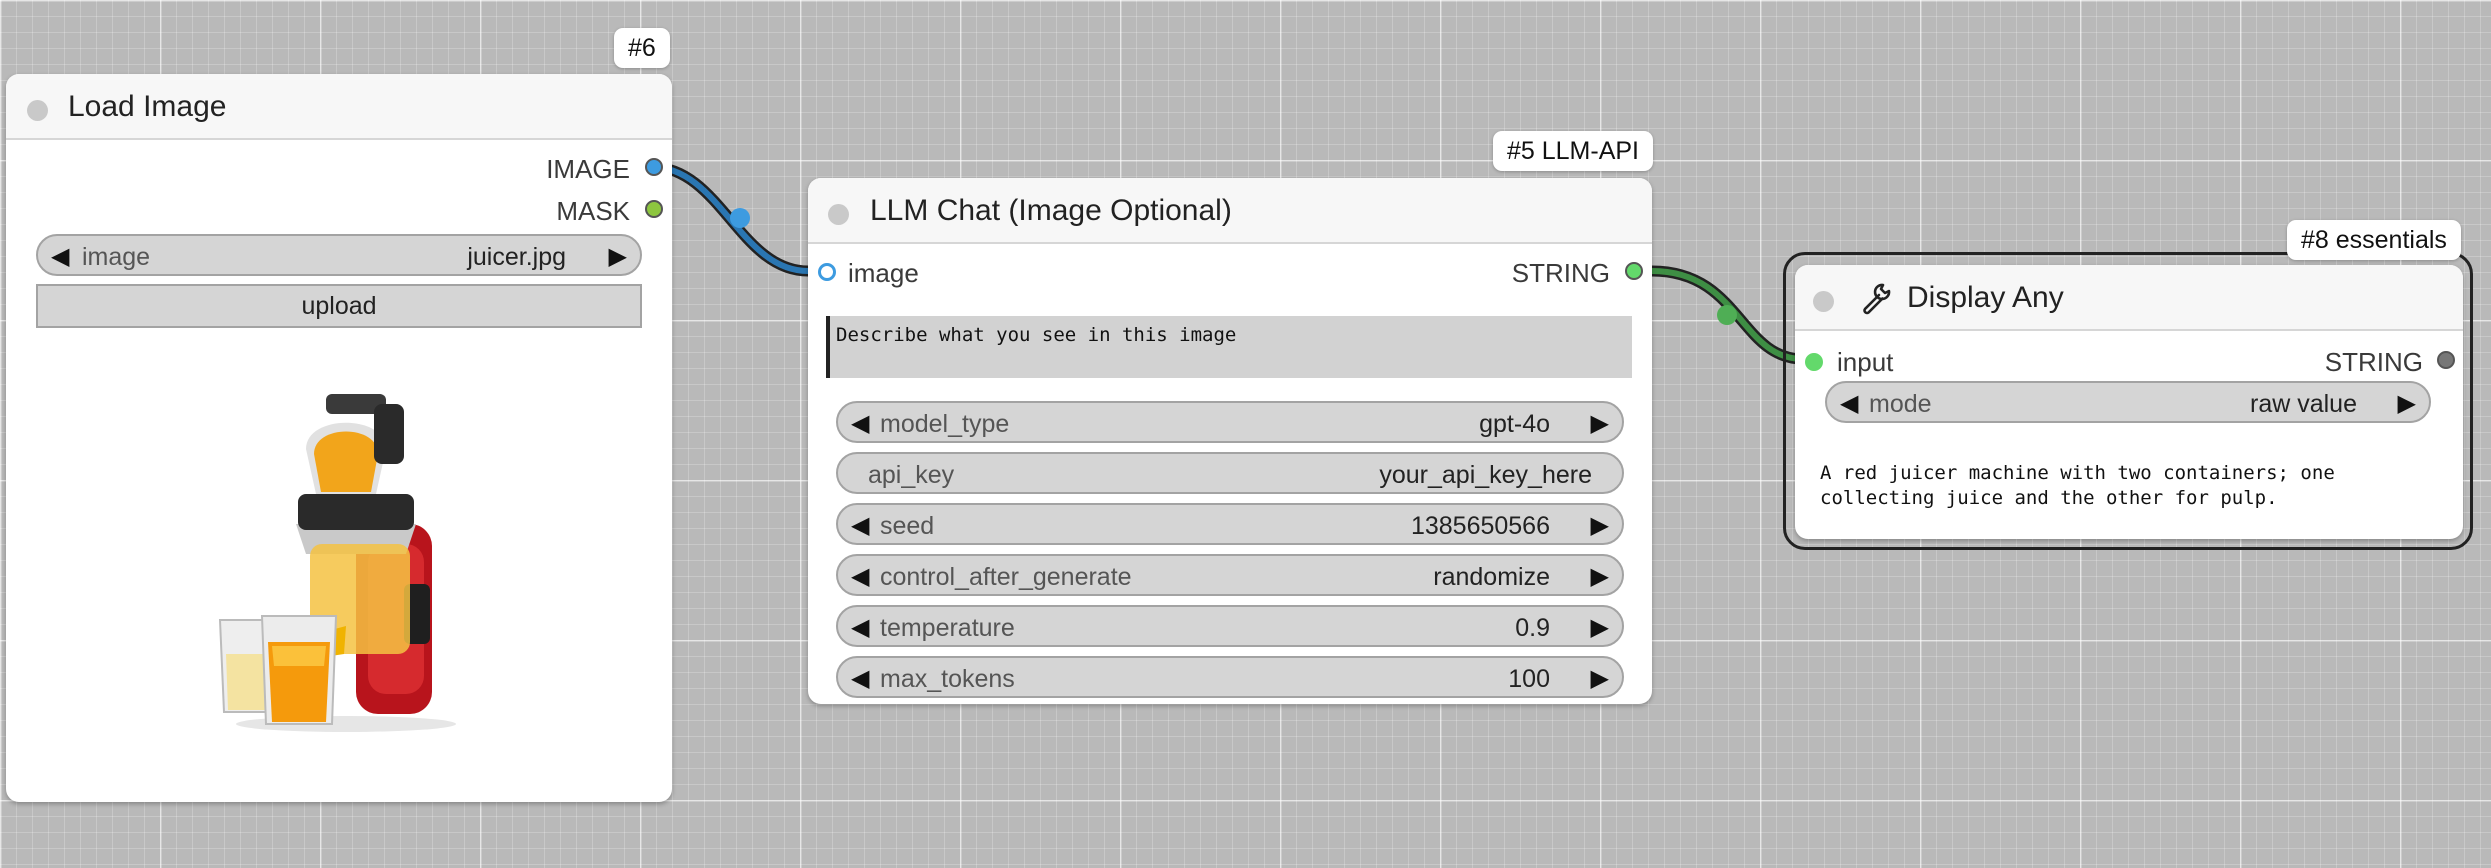 This screenshot has width=2491, height=868. Describe the element at coordinates (2374, 240) in the screenshot. I see `node-badge-display-any: #8 essentials` at that location.